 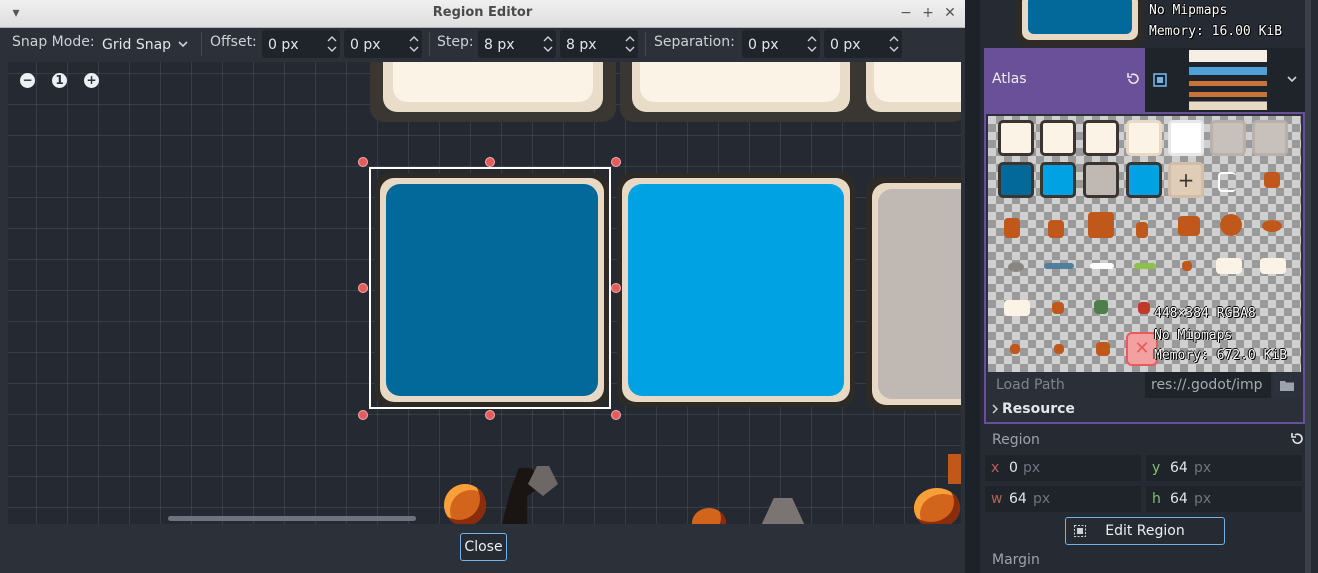 I want to click on inspector-scrollbar, so click(x=1308, y=286).